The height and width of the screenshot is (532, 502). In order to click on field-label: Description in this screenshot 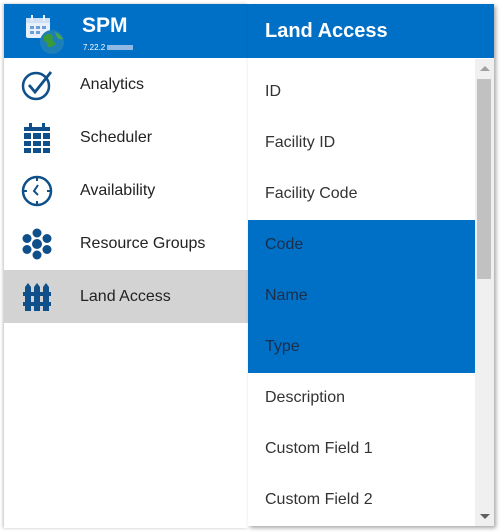, I will do `click(305, 397)`.